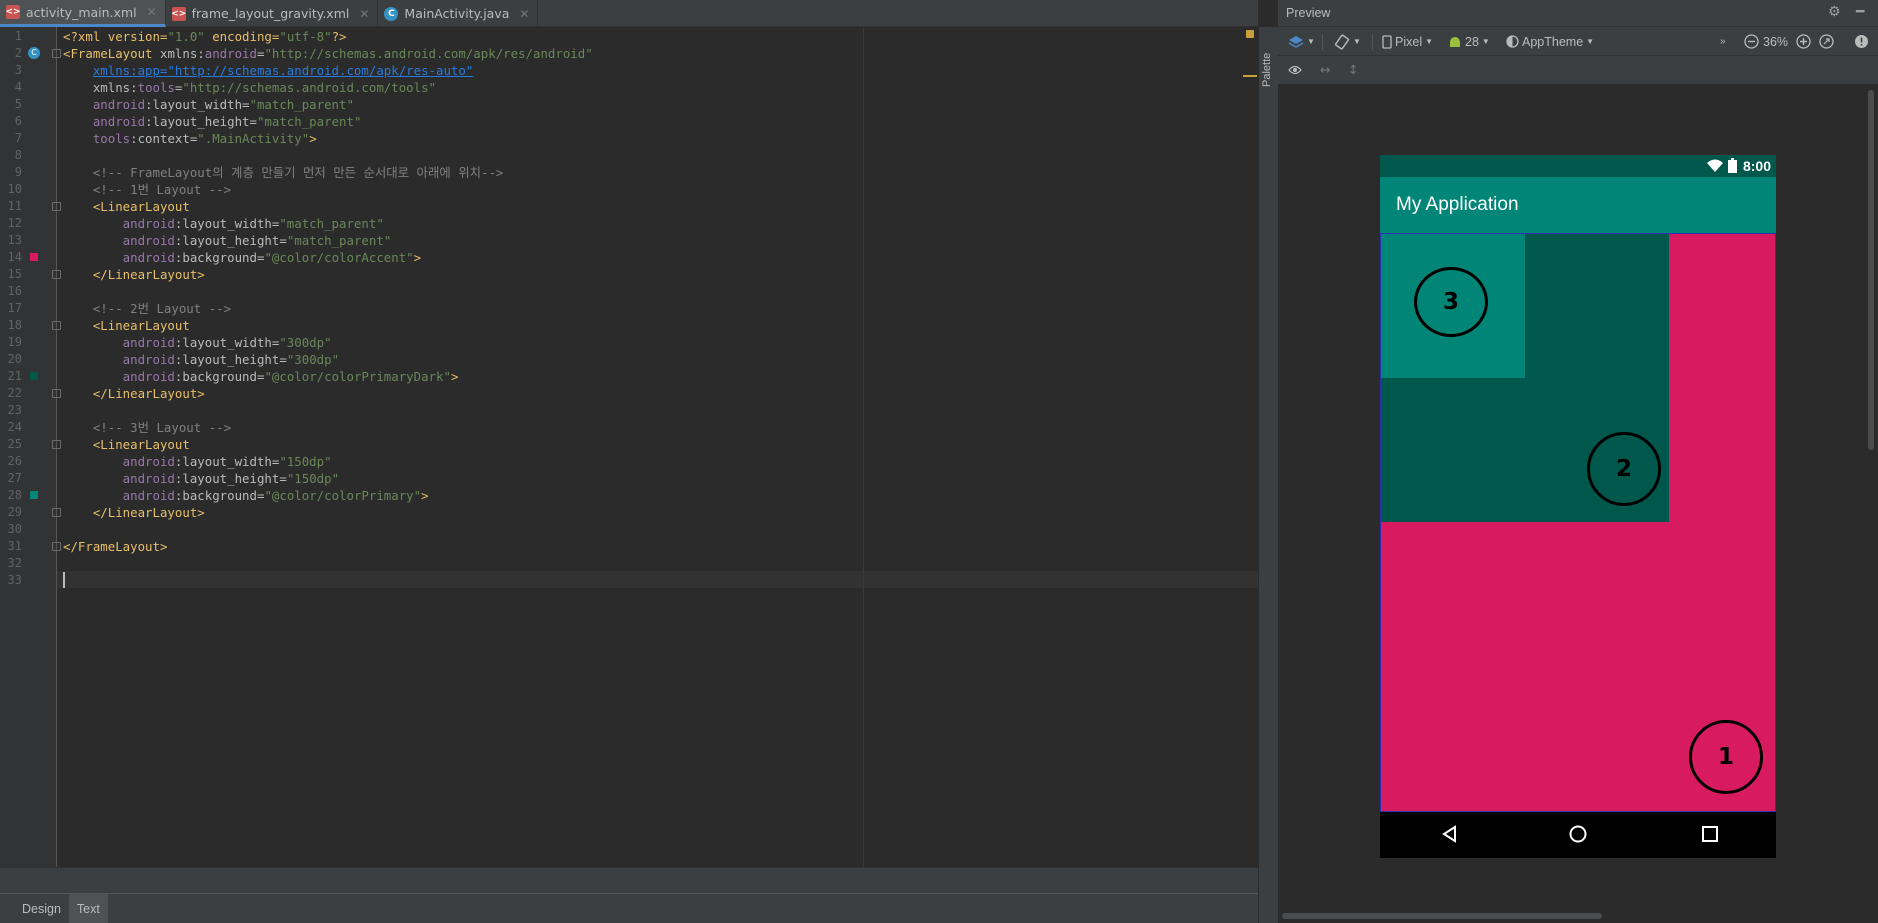 The image size is (1878, 923). Describe the element at coordinates (14, 359) in the screenshot. I see `line-number: 20` at that location.